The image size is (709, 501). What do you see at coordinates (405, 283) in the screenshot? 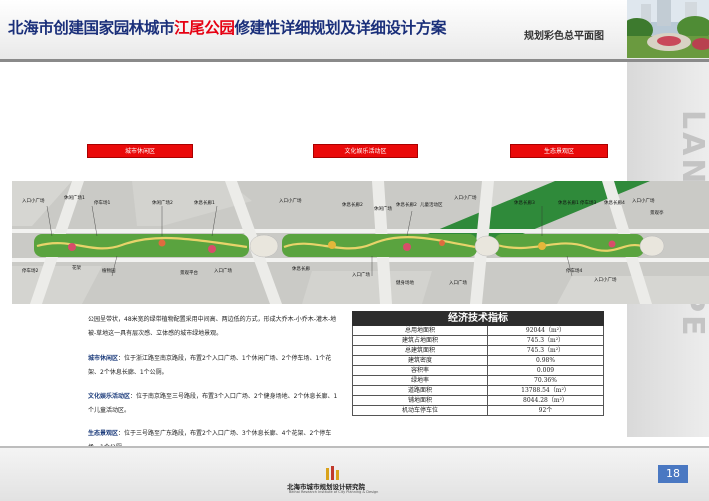
I see `plan-label: 健身场地` at bounding box center [405, 283].